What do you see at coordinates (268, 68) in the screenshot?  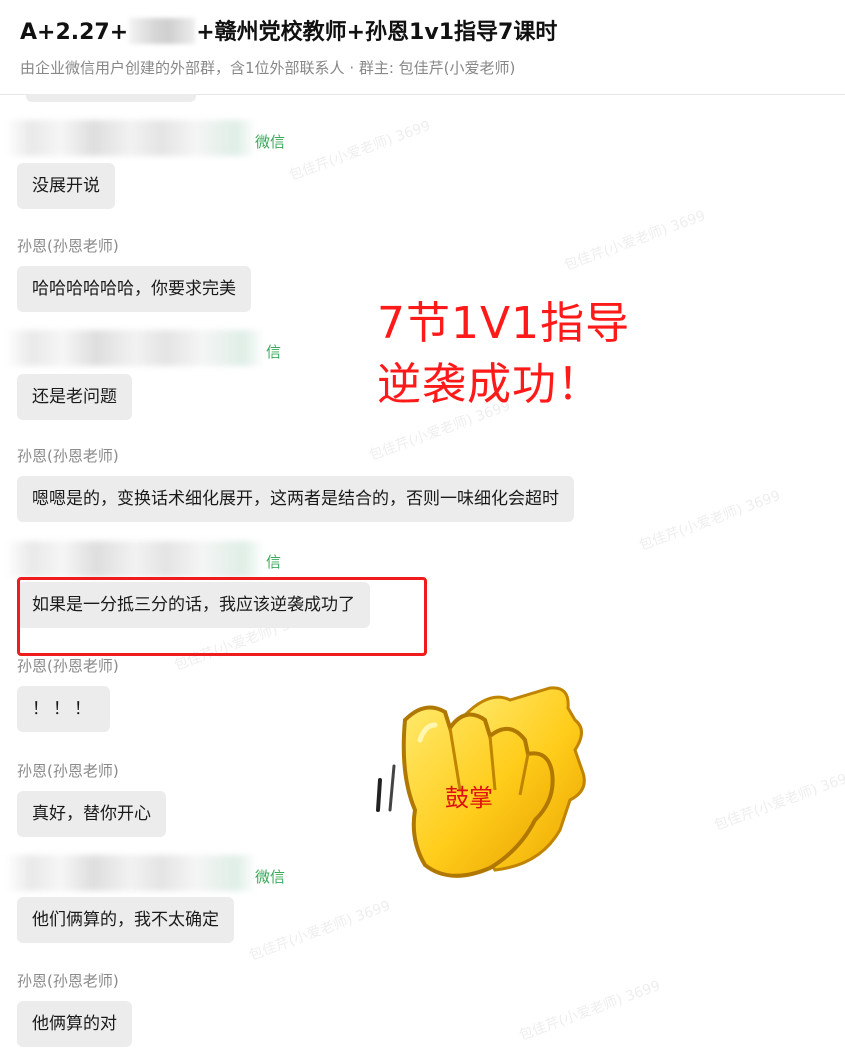 I see `chat-subtitle: 由企业微信用户创建的外部群，含1位外部联系人 · 群主: 包佳芹(小爱老师)` at bounding box center [268, 68].